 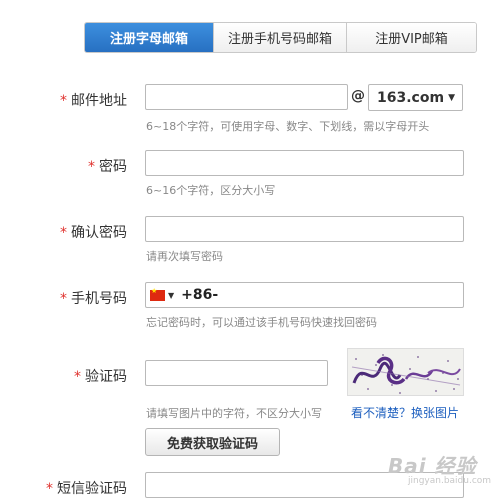 I want to click on password-label: * 密码, so click(x=107, y=167).